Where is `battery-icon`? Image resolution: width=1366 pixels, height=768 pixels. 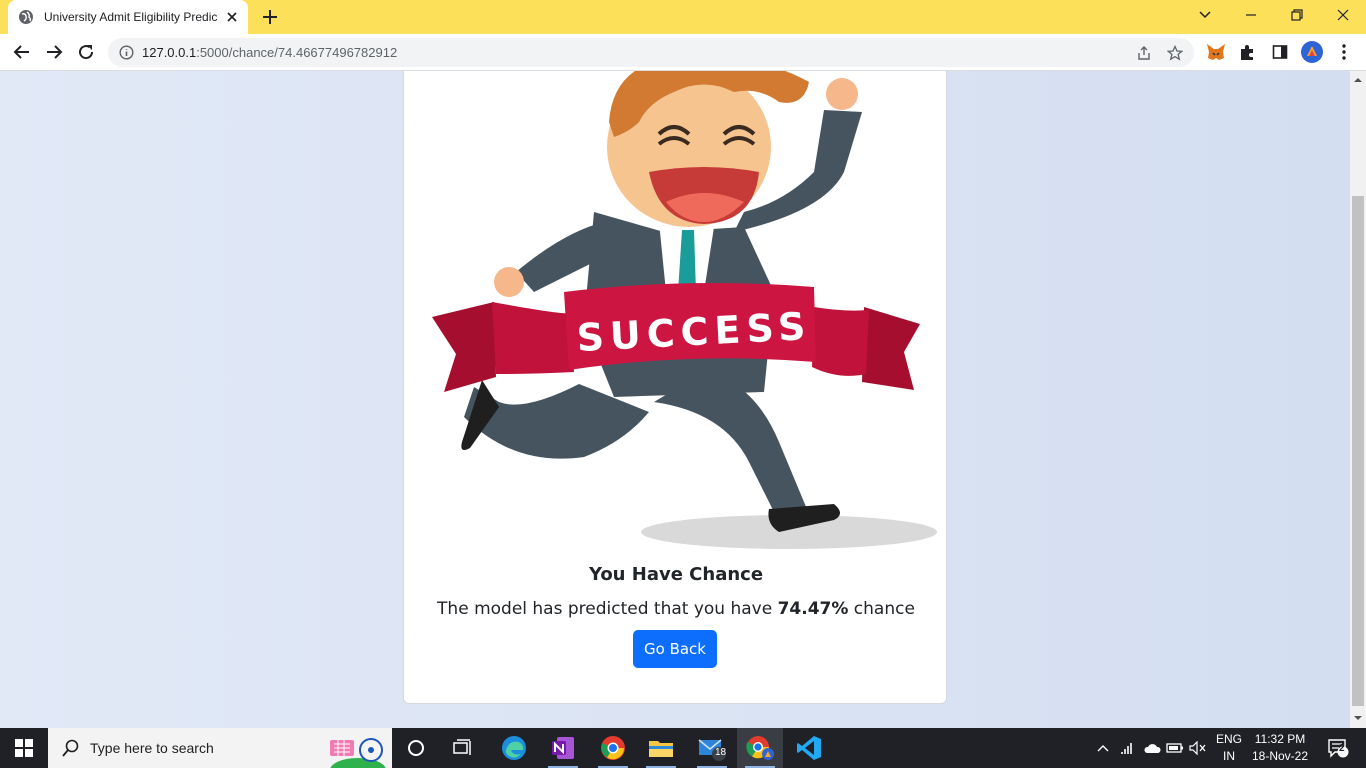
battery-icon is located at coordinates (1175, 748).